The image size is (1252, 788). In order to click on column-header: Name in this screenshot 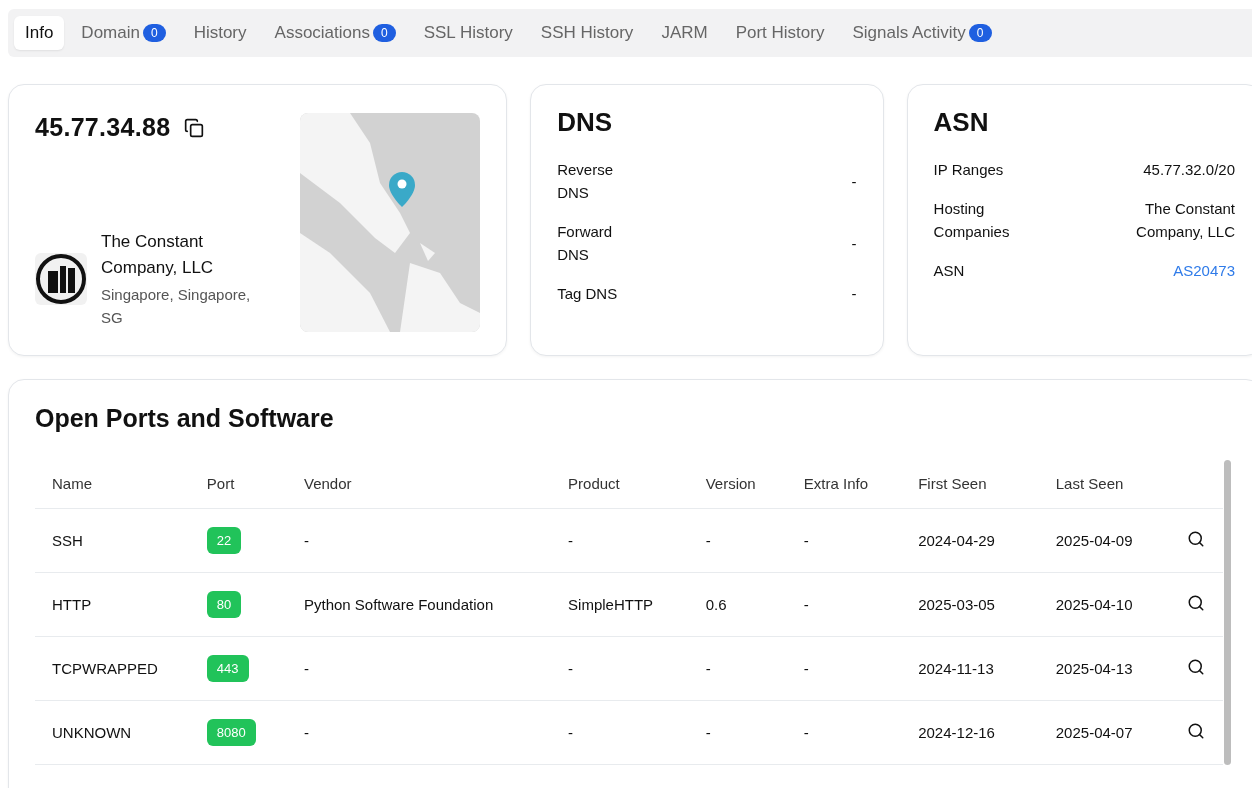, I will do `click(112, 484)`.